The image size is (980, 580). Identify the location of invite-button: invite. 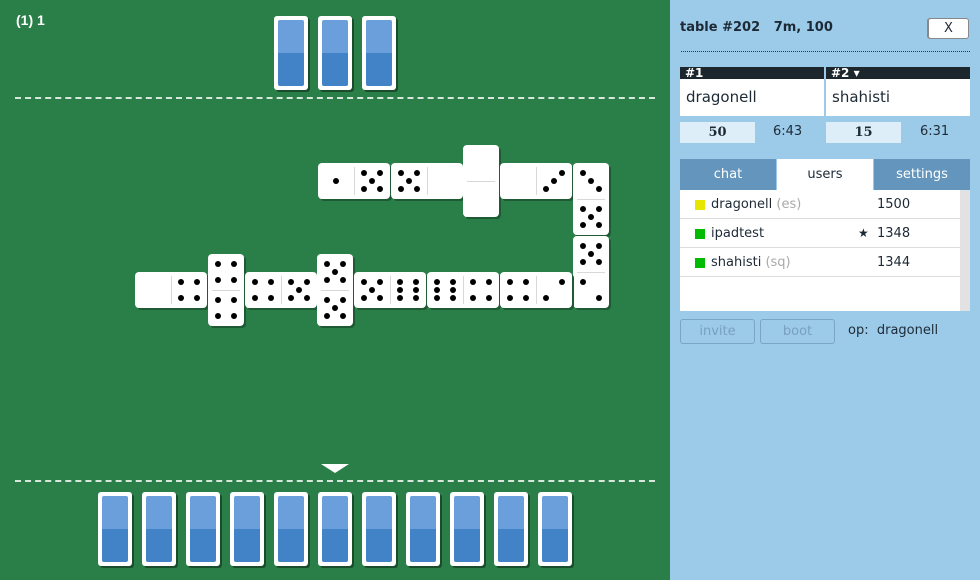
(717, 331).